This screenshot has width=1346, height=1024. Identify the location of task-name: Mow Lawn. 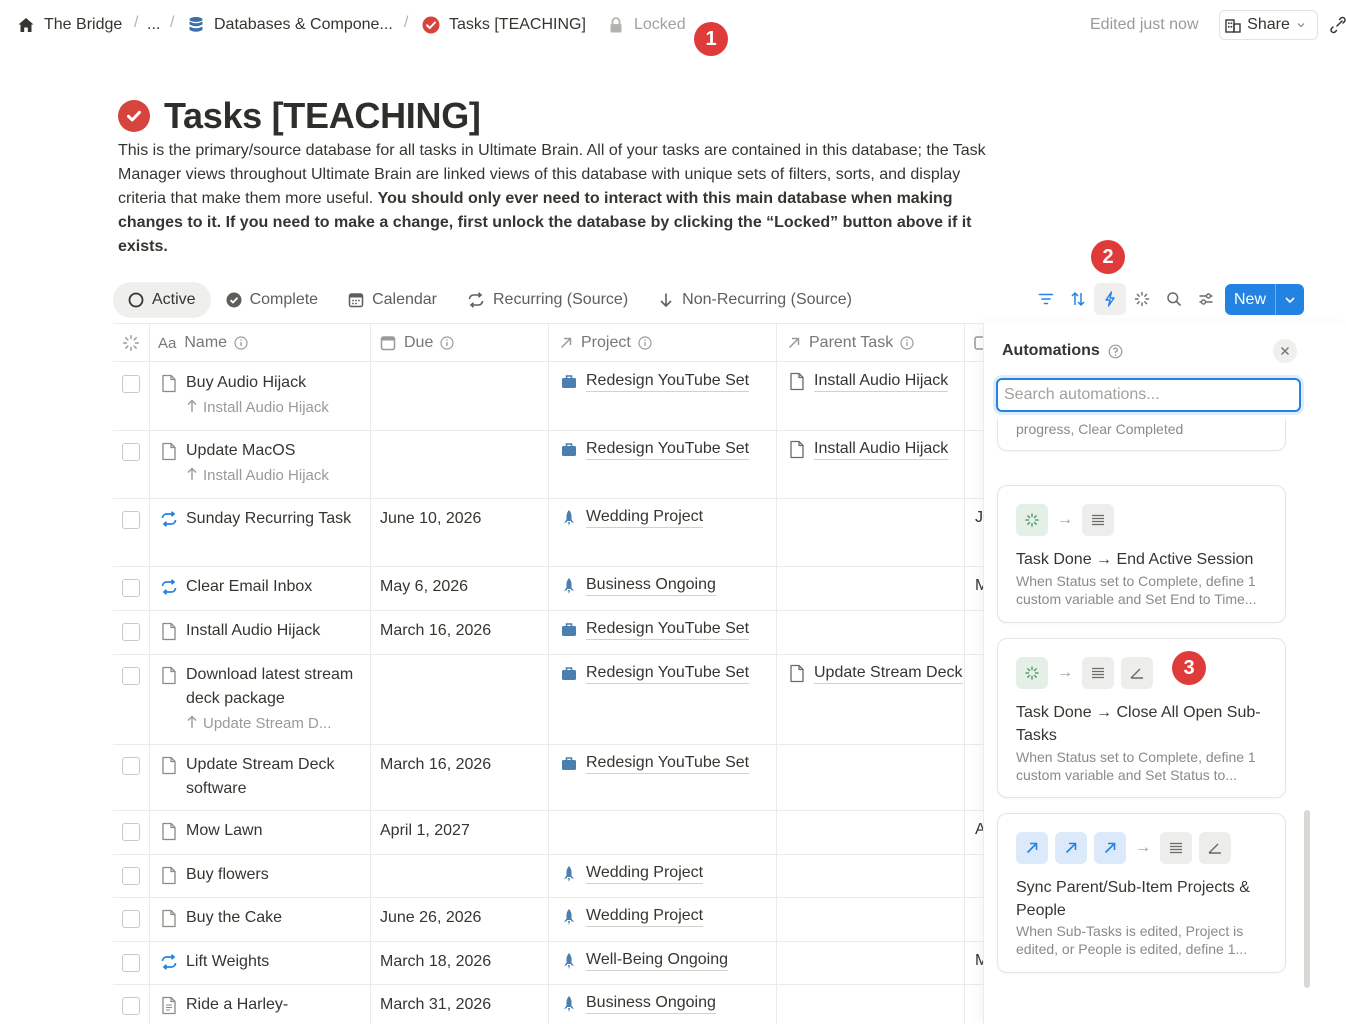
(276, 831).